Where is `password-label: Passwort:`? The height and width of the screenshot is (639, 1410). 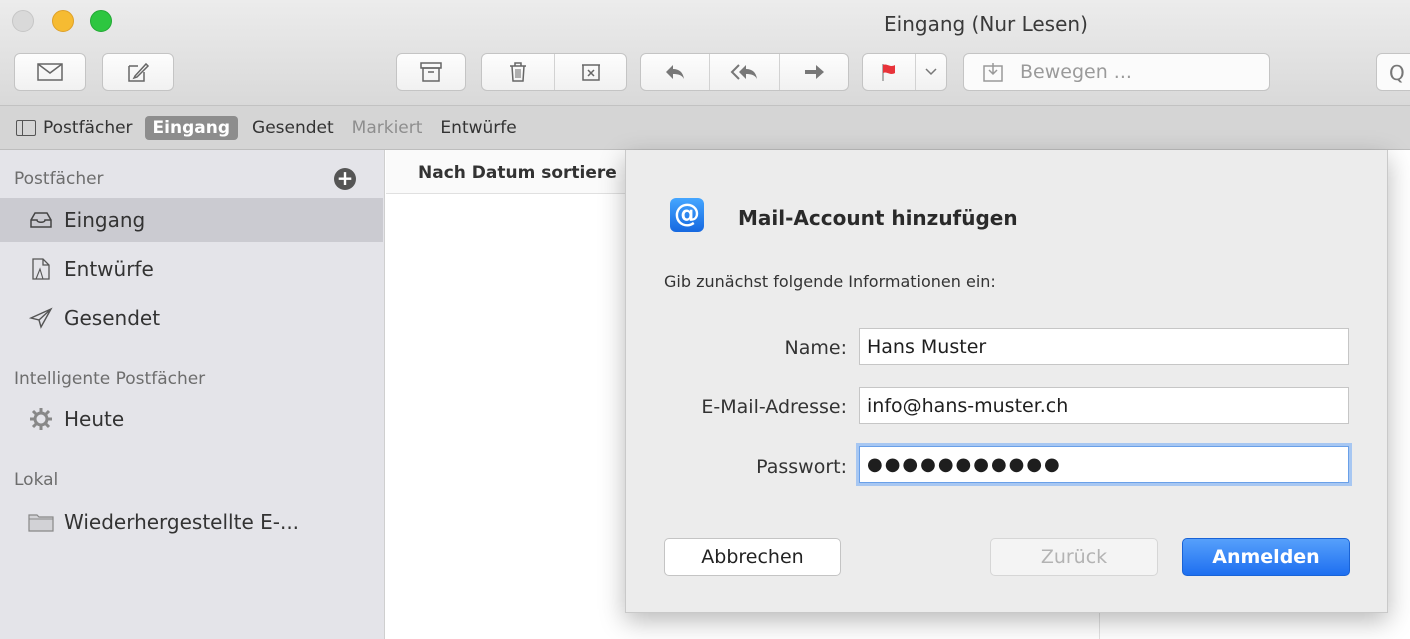
password-label: Passwort: is located at coordinates (801, 467).